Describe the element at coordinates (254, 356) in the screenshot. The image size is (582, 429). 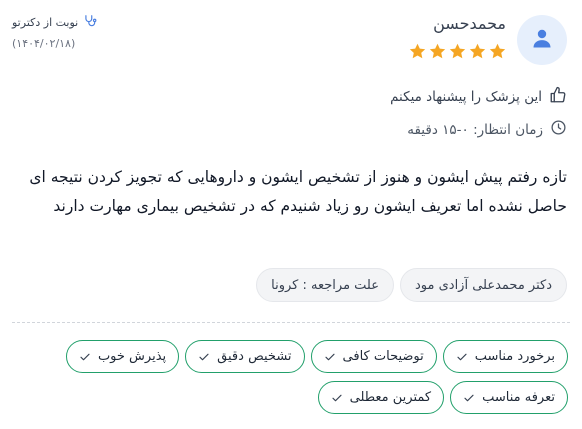
I see `feedback-chip-label: تشخیص دقیق` at that location.